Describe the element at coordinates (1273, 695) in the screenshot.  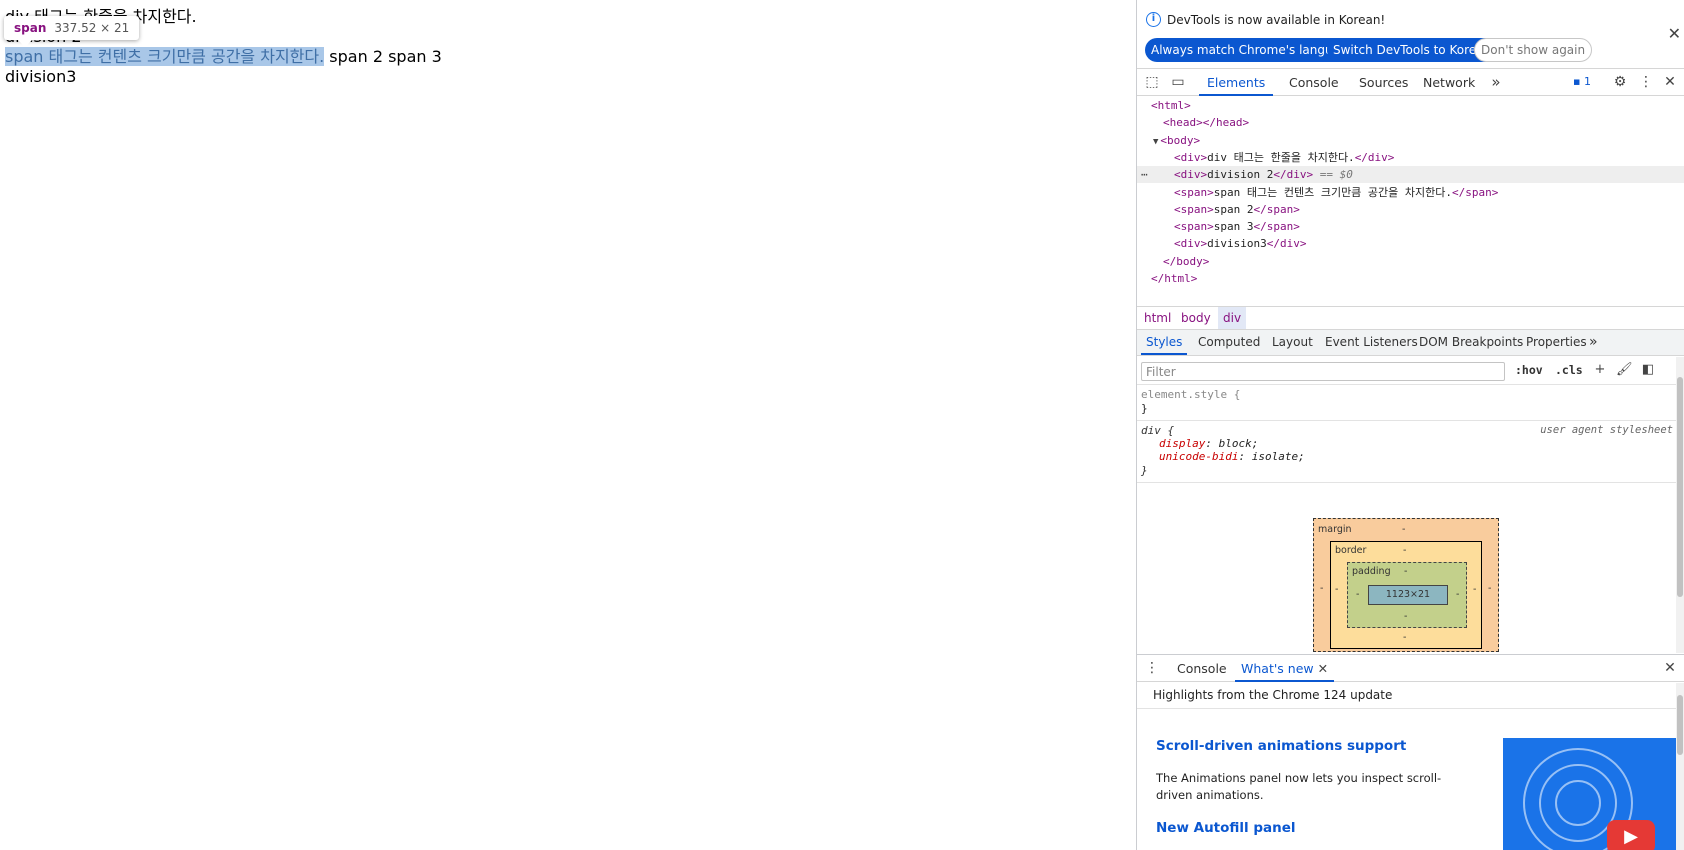
I see `whats-new-subtitle: Highlights from the Chrome 124 update` at that location.